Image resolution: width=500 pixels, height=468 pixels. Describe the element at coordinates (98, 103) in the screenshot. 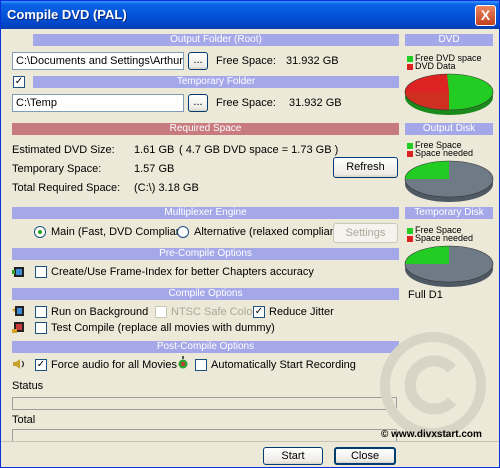

I see `temp-folder-path-field: C:\Temp` at that location.